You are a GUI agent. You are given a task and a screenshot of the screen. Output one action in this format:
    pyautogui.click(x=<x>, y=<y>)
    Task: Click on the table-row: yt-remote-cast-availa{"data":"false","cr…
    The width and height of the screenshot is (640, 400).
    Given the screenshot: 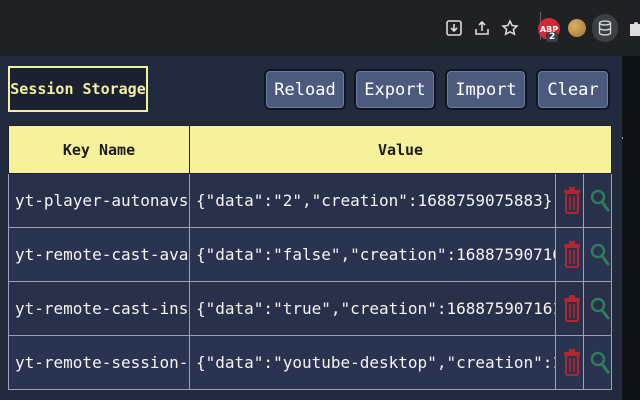 What is the action you would take?
    pyautogui.click(x=310, y=254)
    